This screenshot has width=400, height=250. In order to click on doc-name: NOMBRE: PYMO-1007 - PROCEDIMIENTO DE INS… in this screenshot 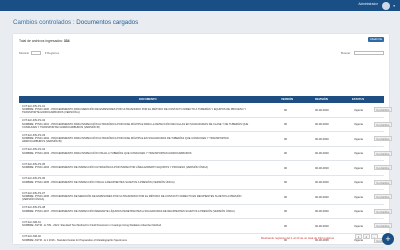, I will do `click(128, 211)`.